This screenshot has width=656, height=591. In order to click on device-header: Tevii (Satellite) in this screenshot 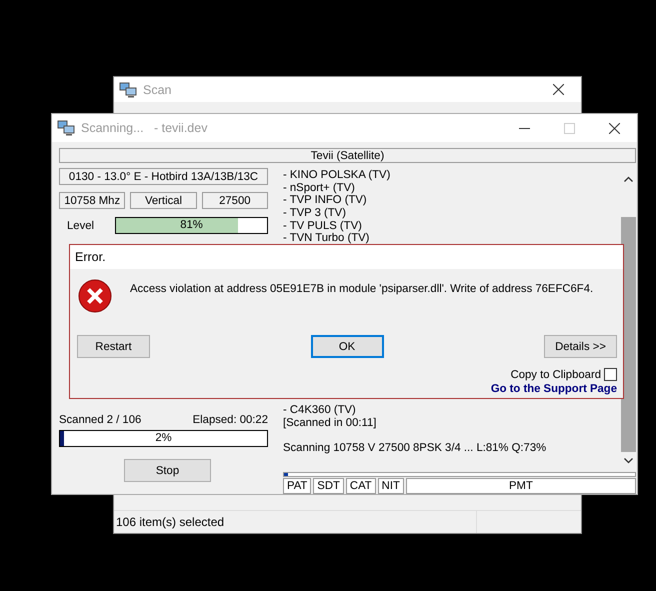, I will do `click(347, 155)`.